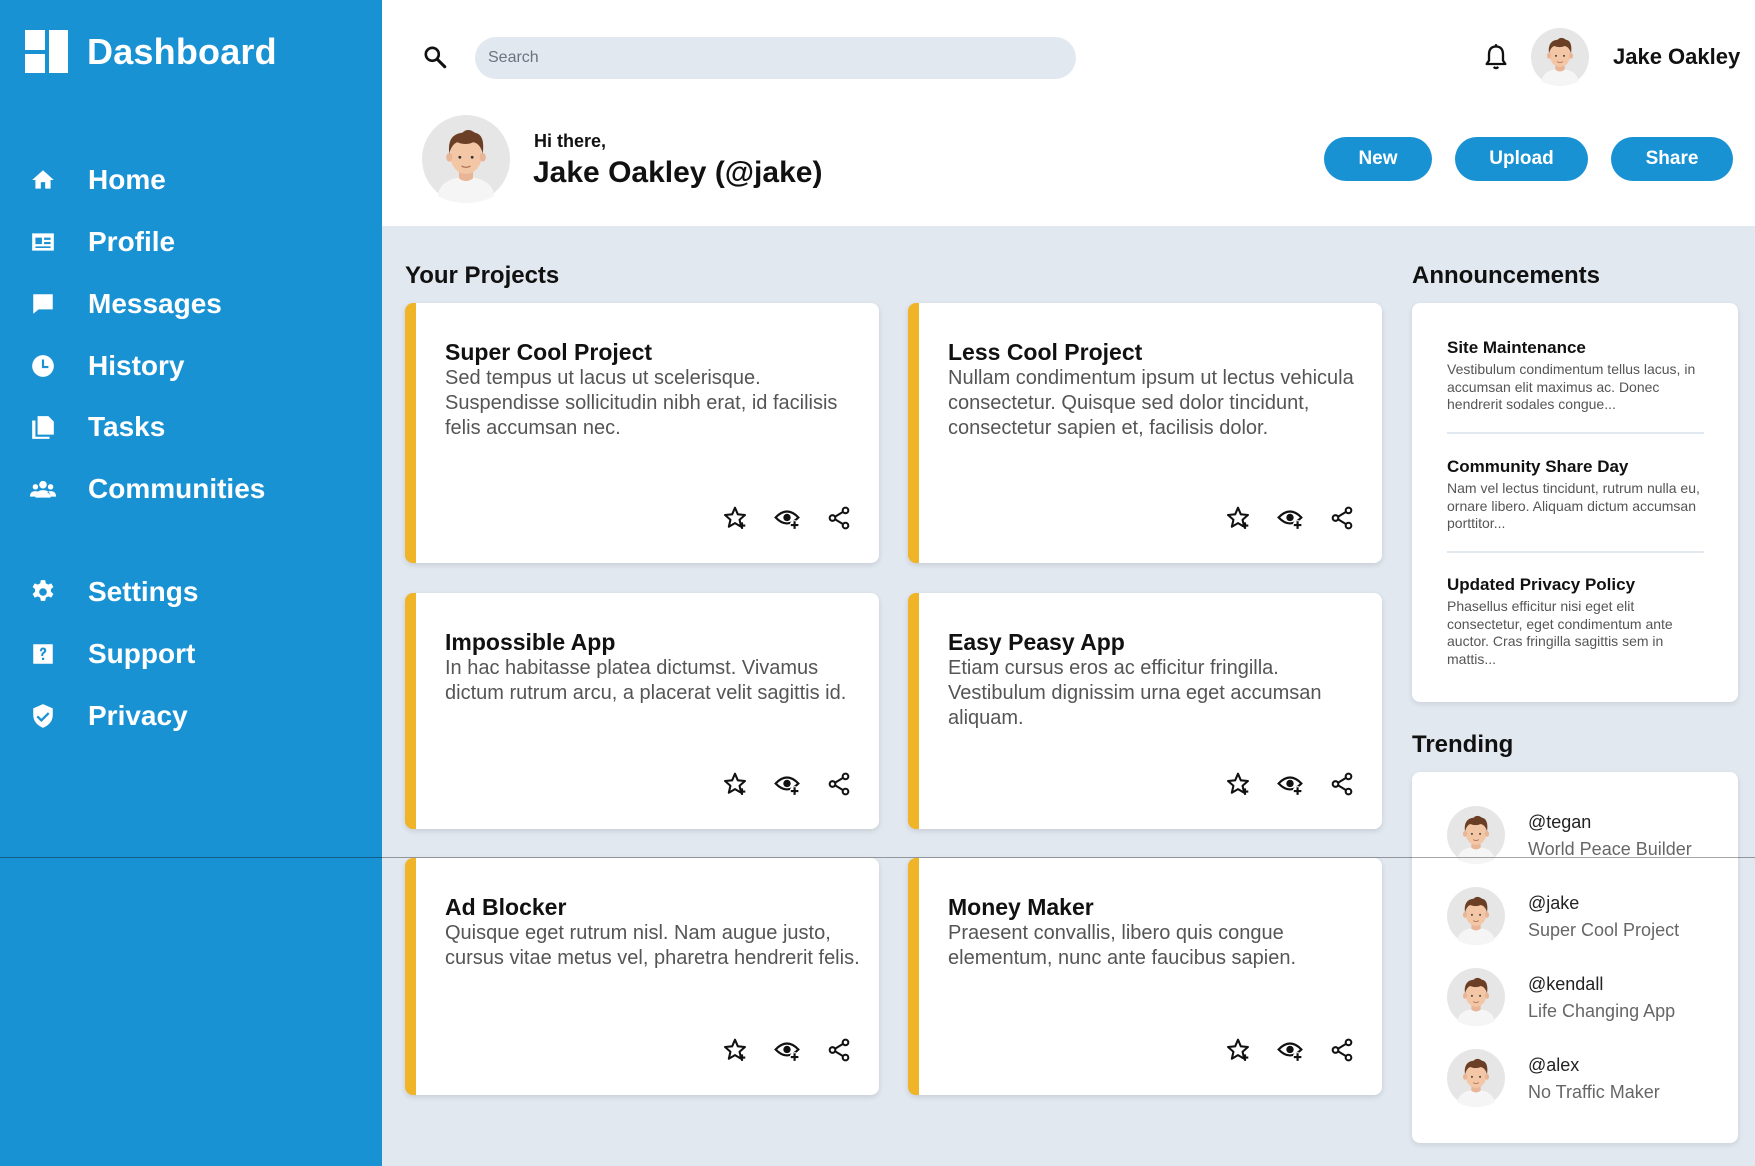  Describe the element at coordinates (1560, 822) in the screenshot. I see `trending-handle: @tegan` at that location.